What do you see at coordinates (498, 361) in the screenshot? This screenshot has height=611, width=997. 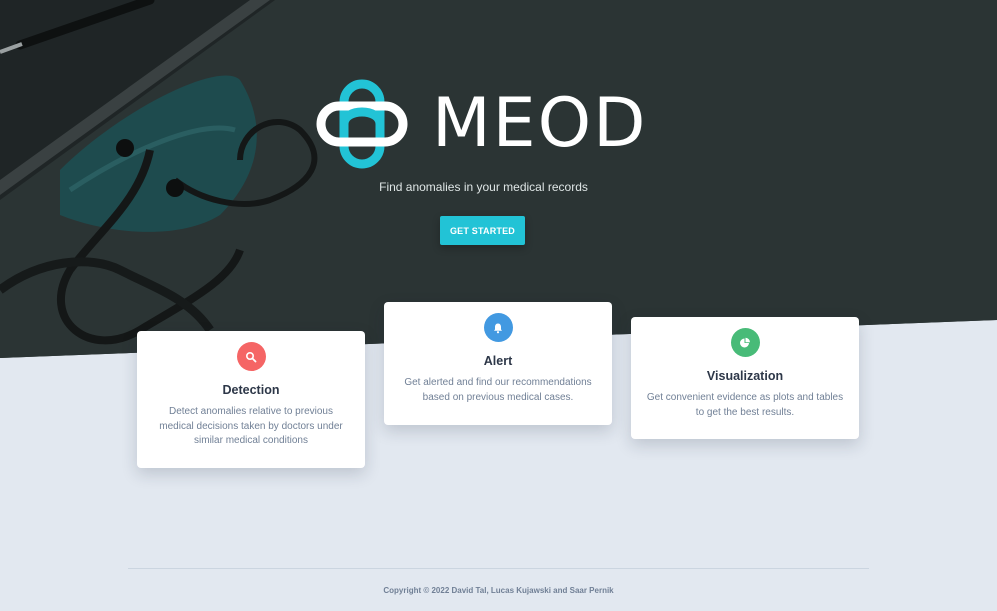 I see `feature-title: Alert` at bounding box center [498, 361].